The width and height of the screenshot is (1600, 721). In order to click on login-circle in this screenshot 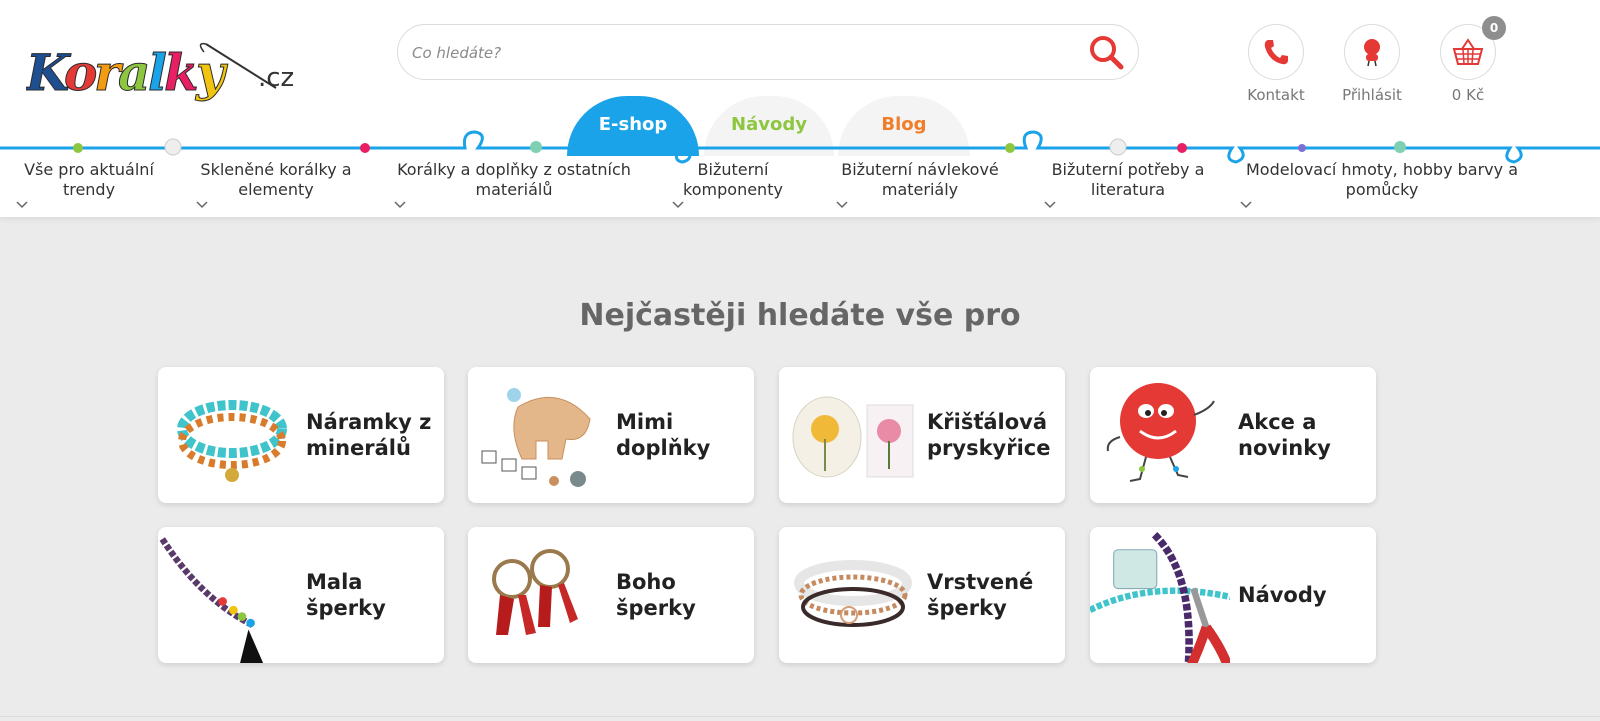, I will do `click(1372, 52)`.